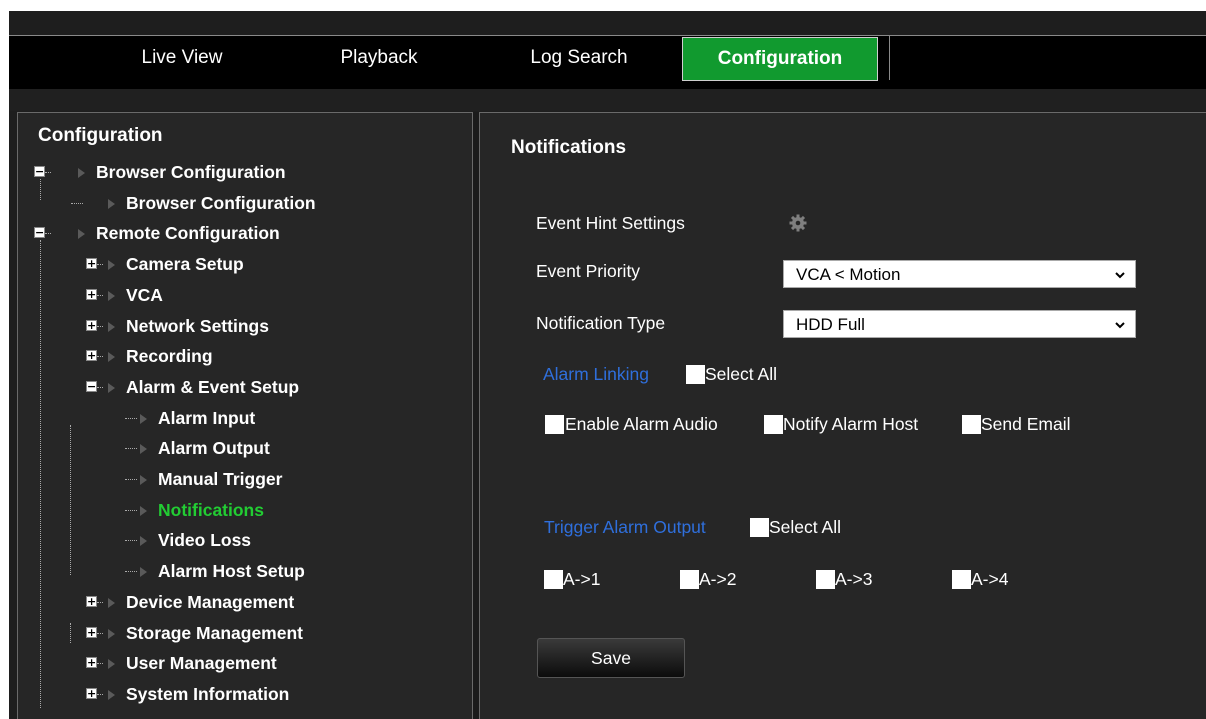  I want to click on sidebar-item-browser-configuration: Browser Configuration, so click(238, 203).